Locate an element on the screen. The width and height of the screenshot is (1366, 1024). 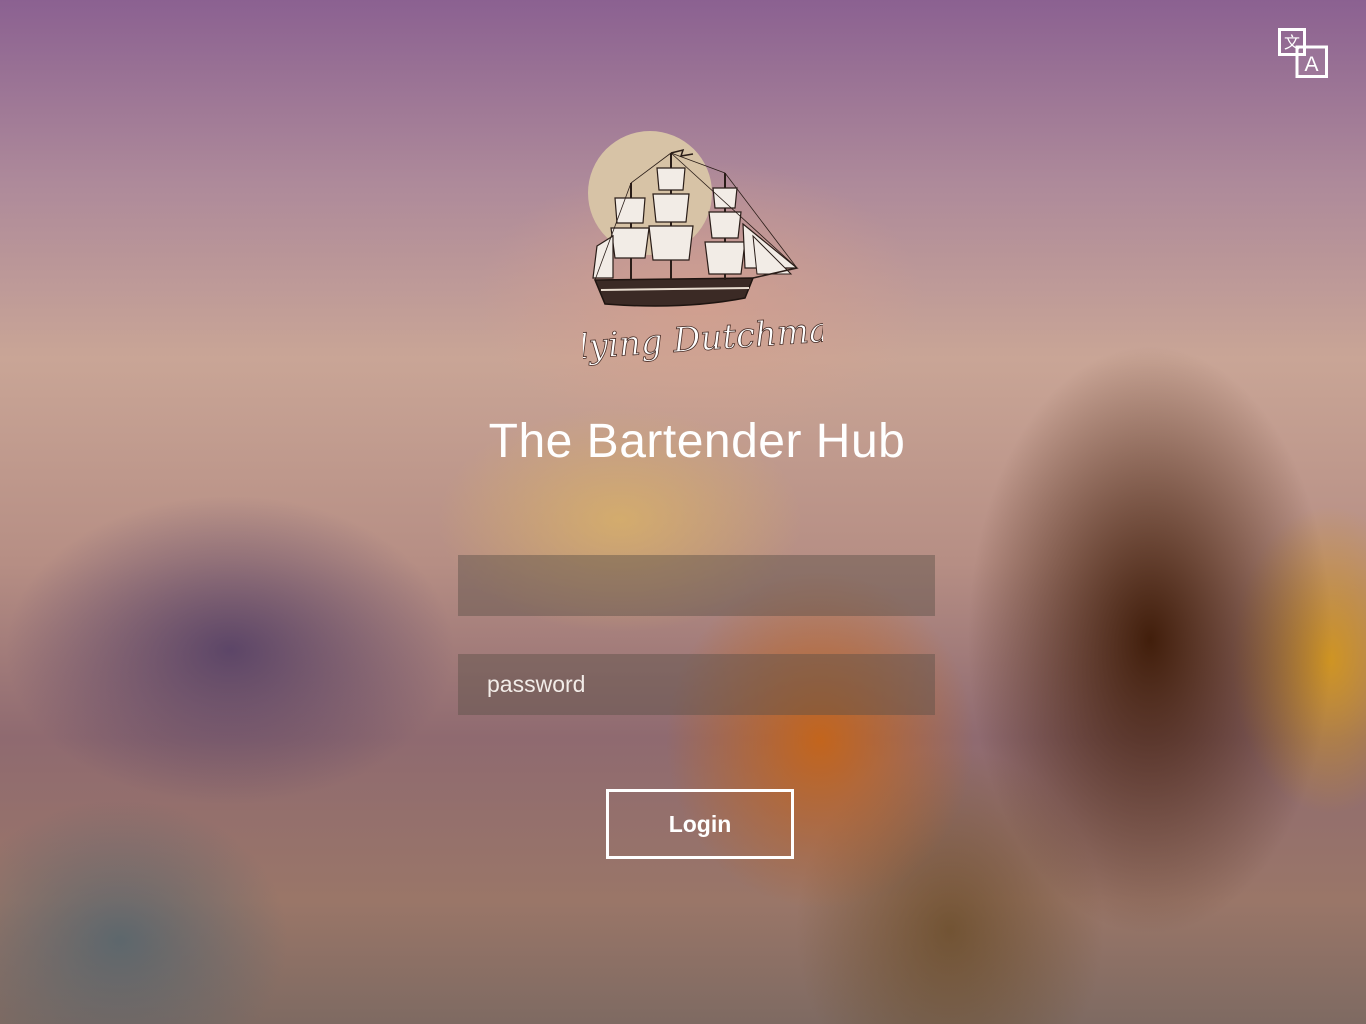
password-input is located at coordinates (696, 684).